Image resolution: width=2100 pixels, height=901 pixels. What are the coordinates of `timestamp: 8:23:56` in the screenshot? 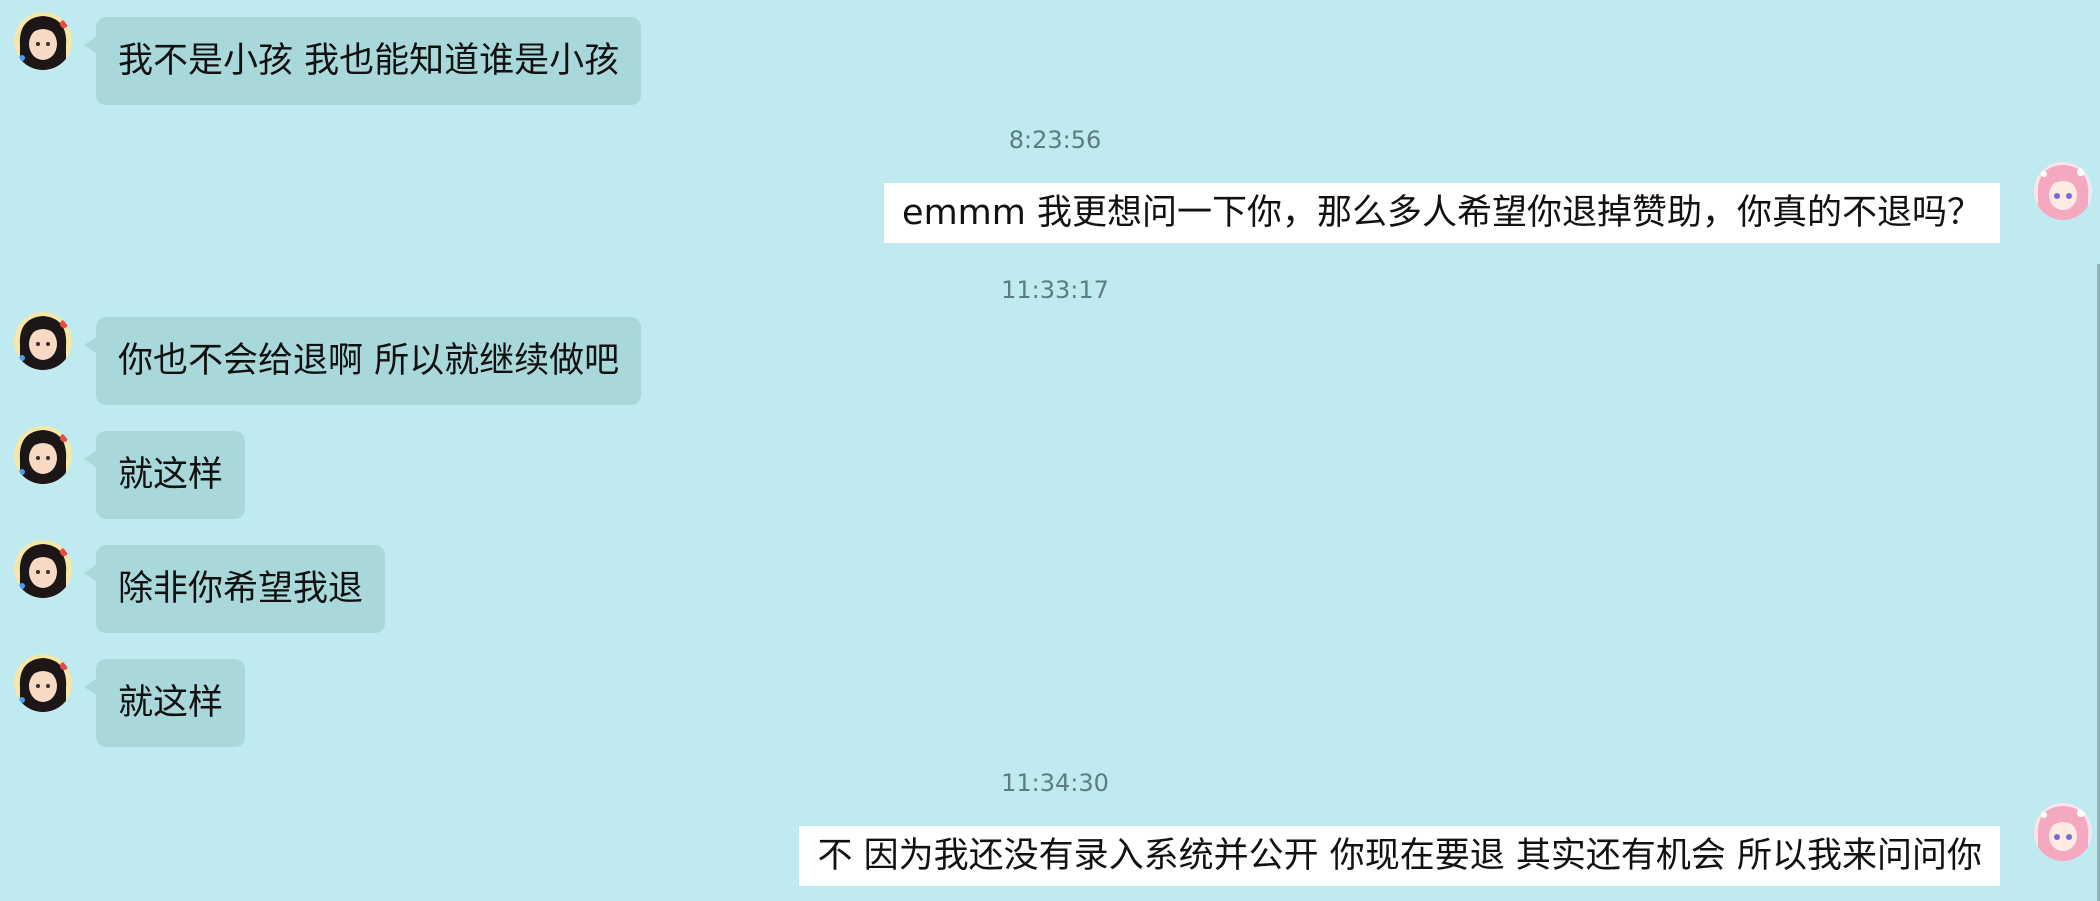 It's located at (1055, 140).